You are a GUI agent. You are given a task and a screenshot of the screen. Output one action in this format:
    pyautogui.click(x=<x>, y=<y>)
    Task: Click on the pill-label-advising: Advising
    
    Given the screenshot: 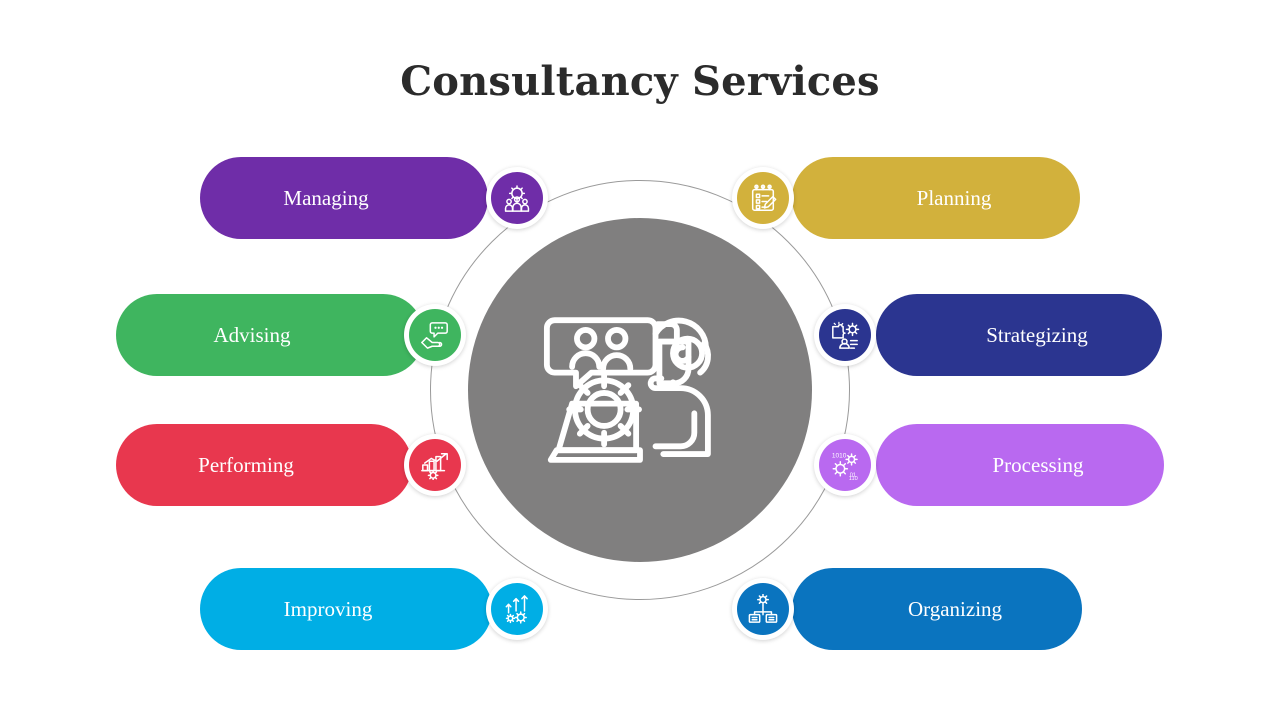 What is the action you would take?
    pyautogui.click(x=252, y=334)
    